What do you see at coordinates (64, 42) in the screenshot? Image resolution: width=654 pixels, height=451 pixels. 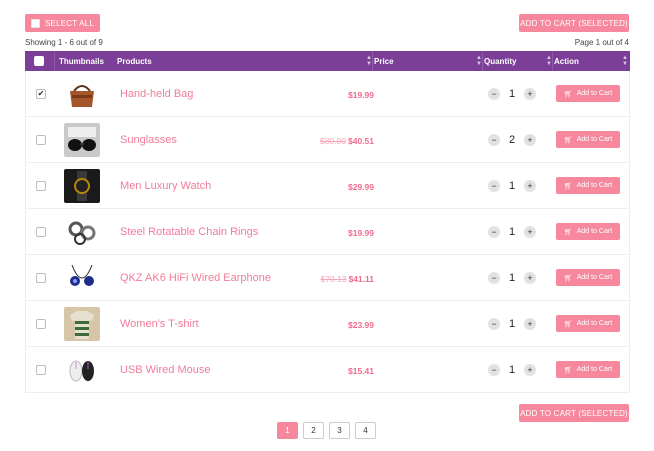 I see `showing-count: Showing 1 - 6 out of 9` at bounding box center [64, 42].